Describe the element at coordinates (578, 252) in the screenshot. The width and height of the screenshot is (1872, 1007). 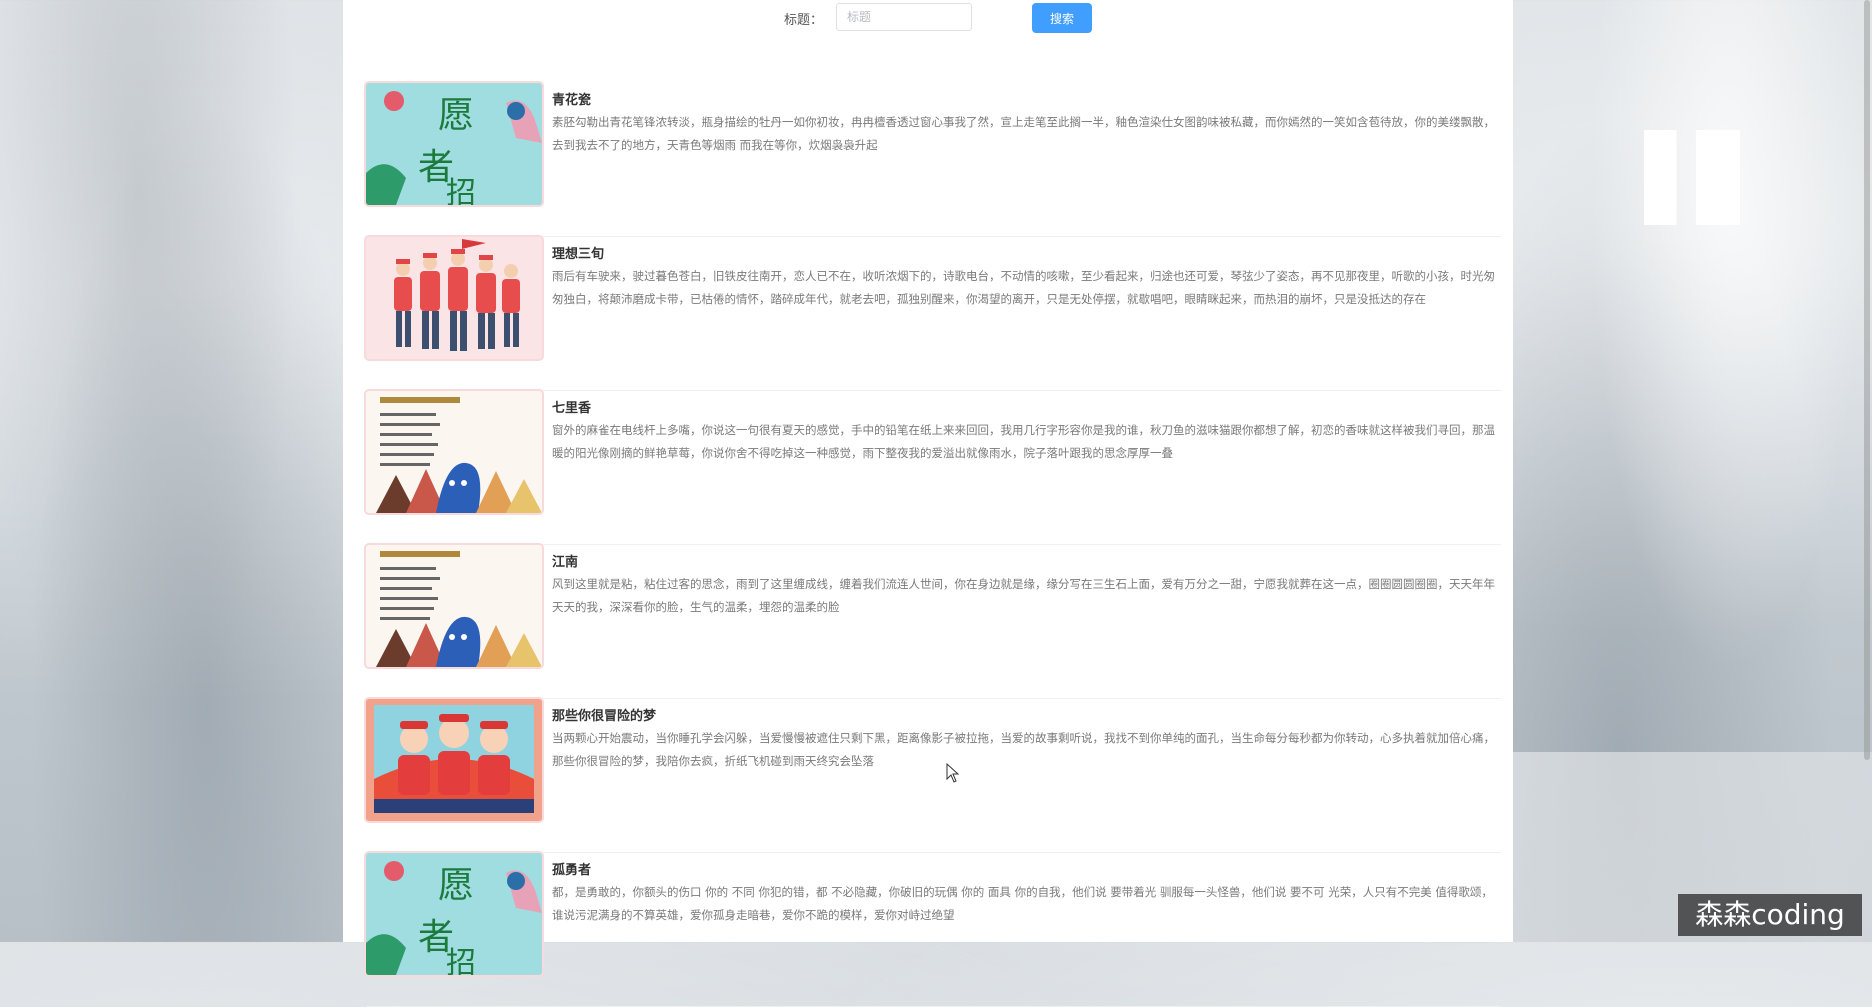
I see `article-title: 理想三旬` at that location.